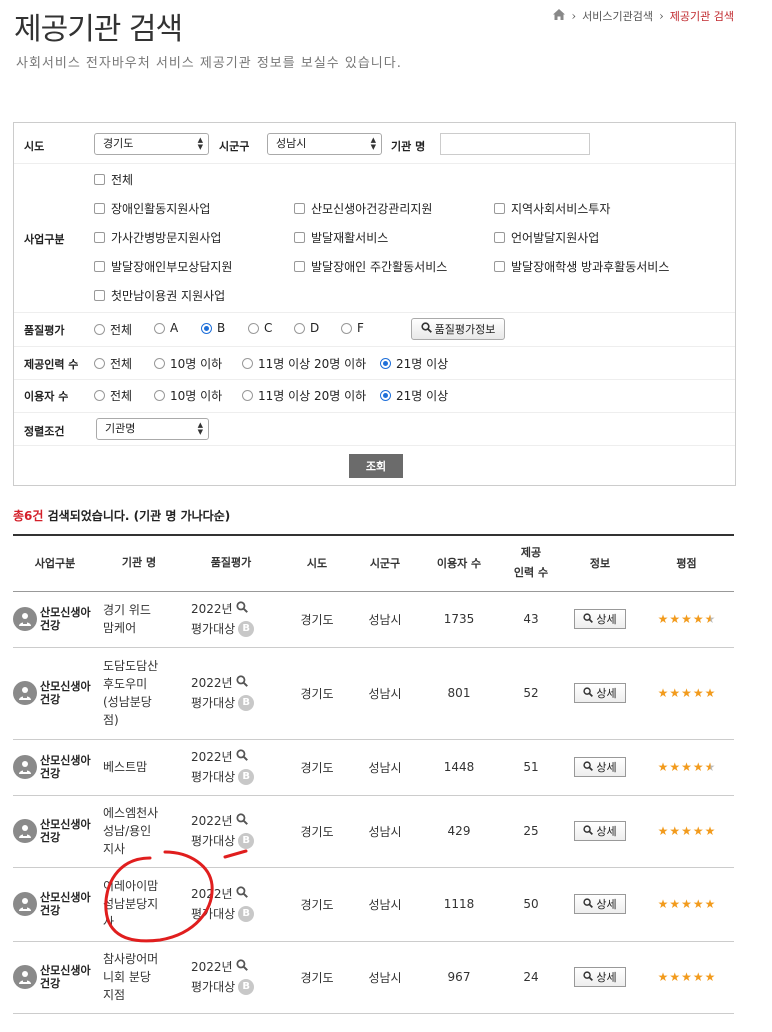  I want to click on biz-checkbox: 가사간병방문지원사업, so click(157, 237).